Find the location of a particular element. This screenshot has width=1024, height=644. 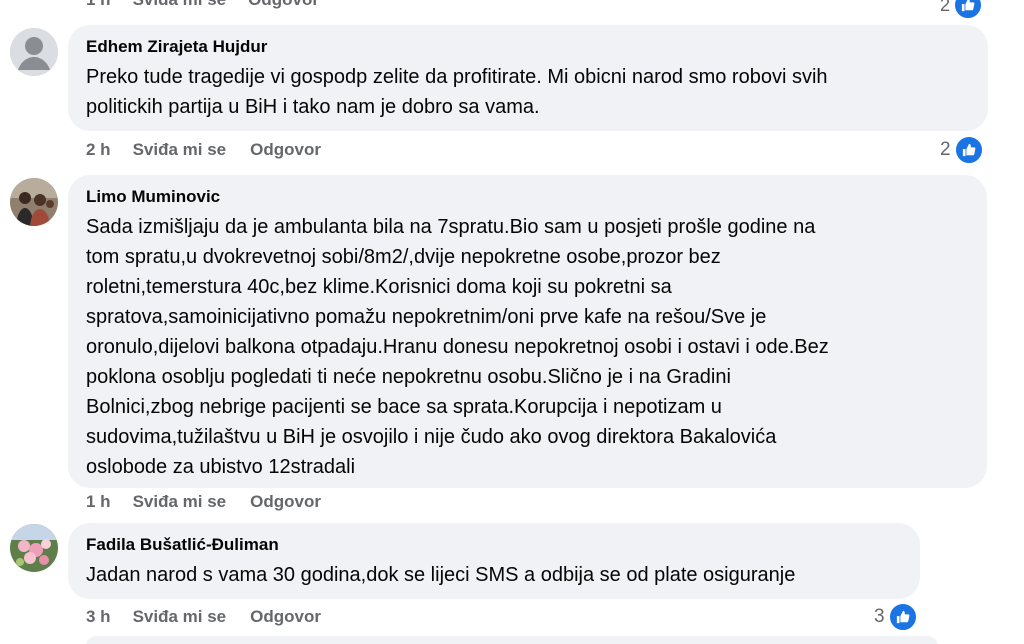

comment-actions: 3 h Sviđa mi se Odgovor is located at coordinates (203, 617).